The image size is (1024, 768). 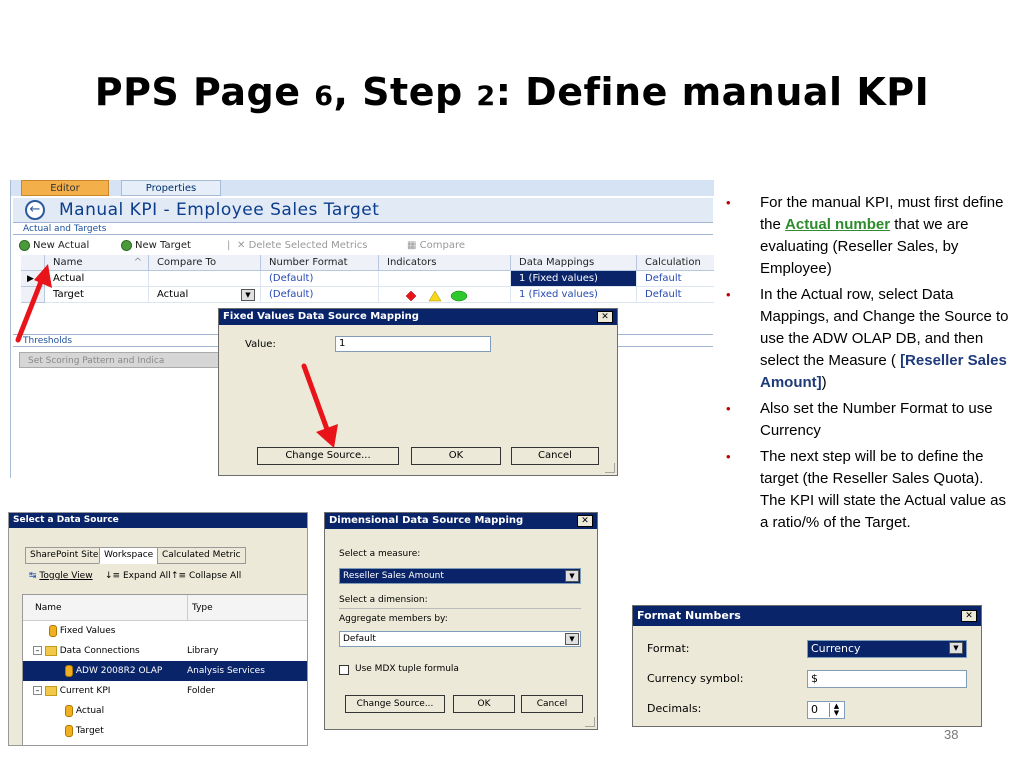 I want to click on new-target-label: New Target, so click(x=163, y=245).